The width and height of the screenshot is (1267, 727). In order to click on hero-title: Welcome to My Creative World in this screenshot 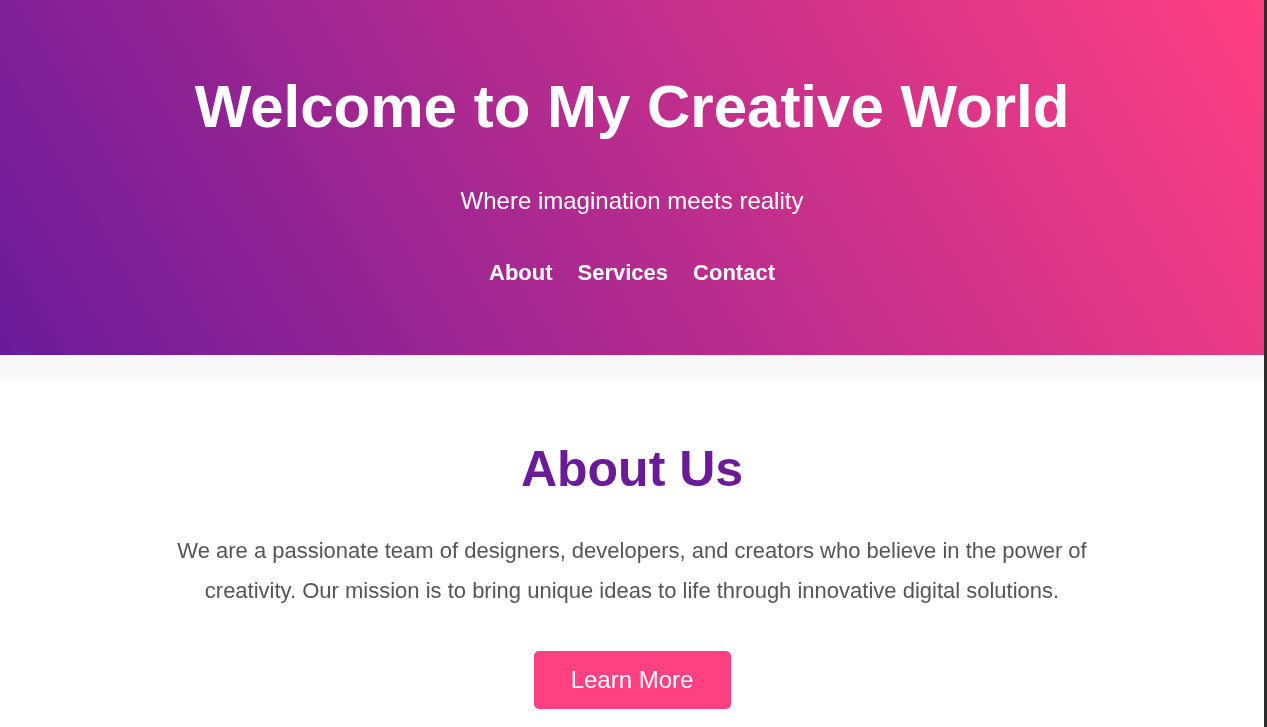, I will do `click(632, 107)`.